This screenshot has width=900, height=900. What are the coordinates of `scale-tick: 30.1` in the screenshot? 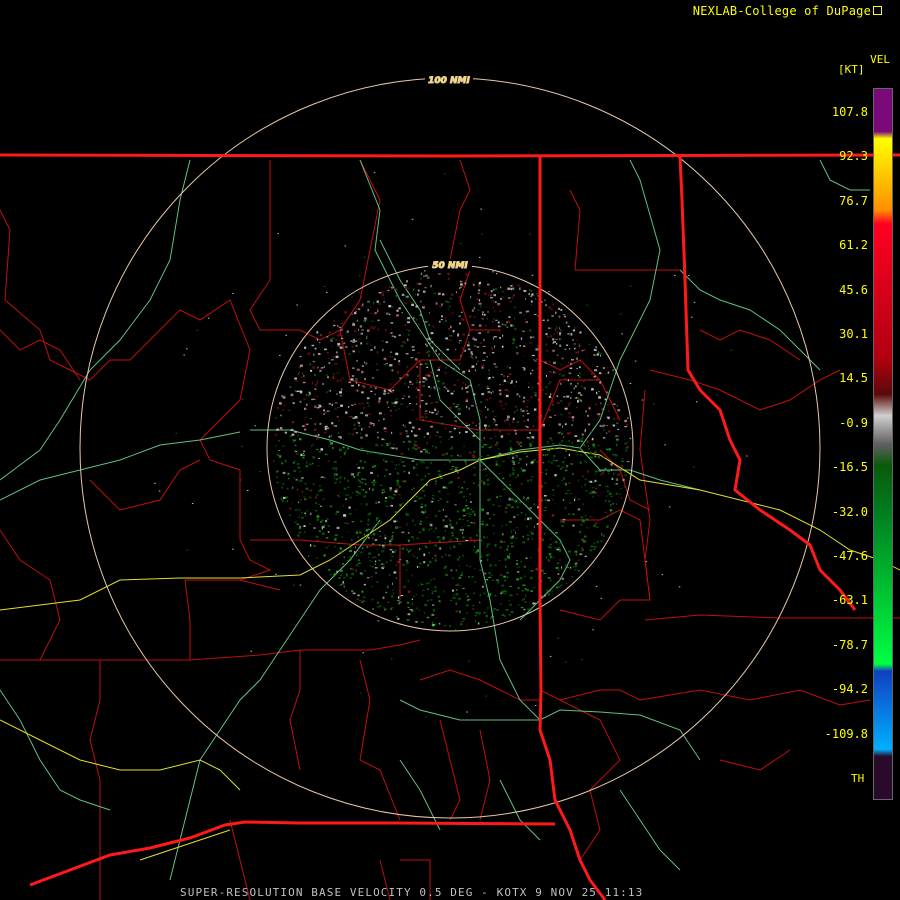 It's located at (853, 334).